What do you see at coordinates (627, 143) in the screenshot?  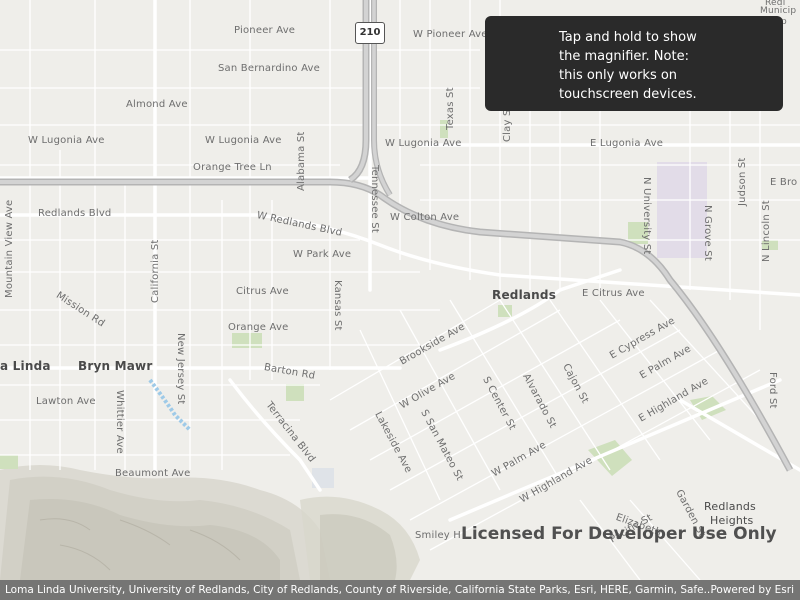 I see `street-label: E Lugonia Ave` at bounding box center [627, 143].